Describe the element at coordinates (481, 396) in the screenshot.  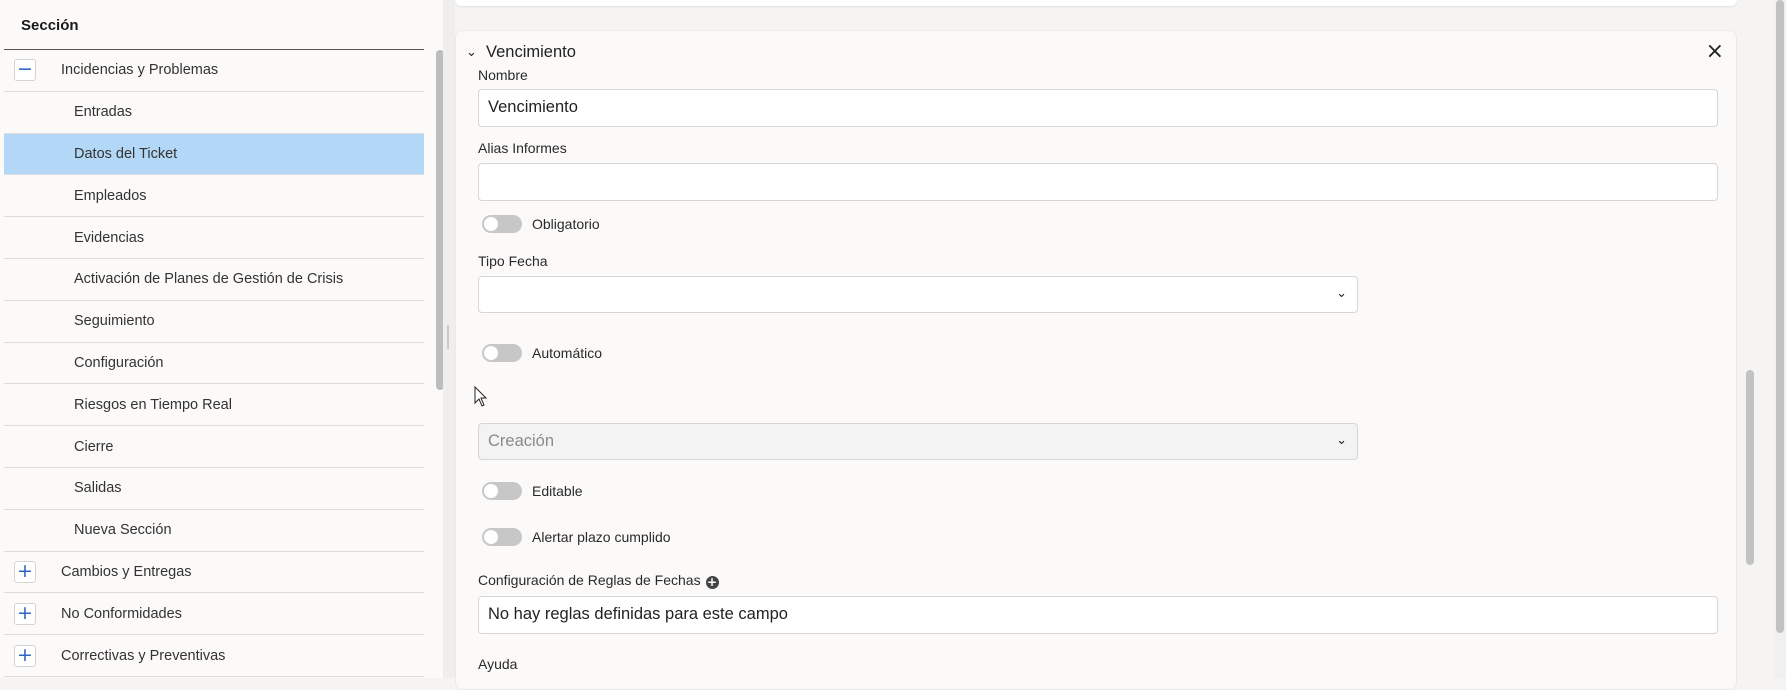
I see `mouse-cursor-icon` at that location.